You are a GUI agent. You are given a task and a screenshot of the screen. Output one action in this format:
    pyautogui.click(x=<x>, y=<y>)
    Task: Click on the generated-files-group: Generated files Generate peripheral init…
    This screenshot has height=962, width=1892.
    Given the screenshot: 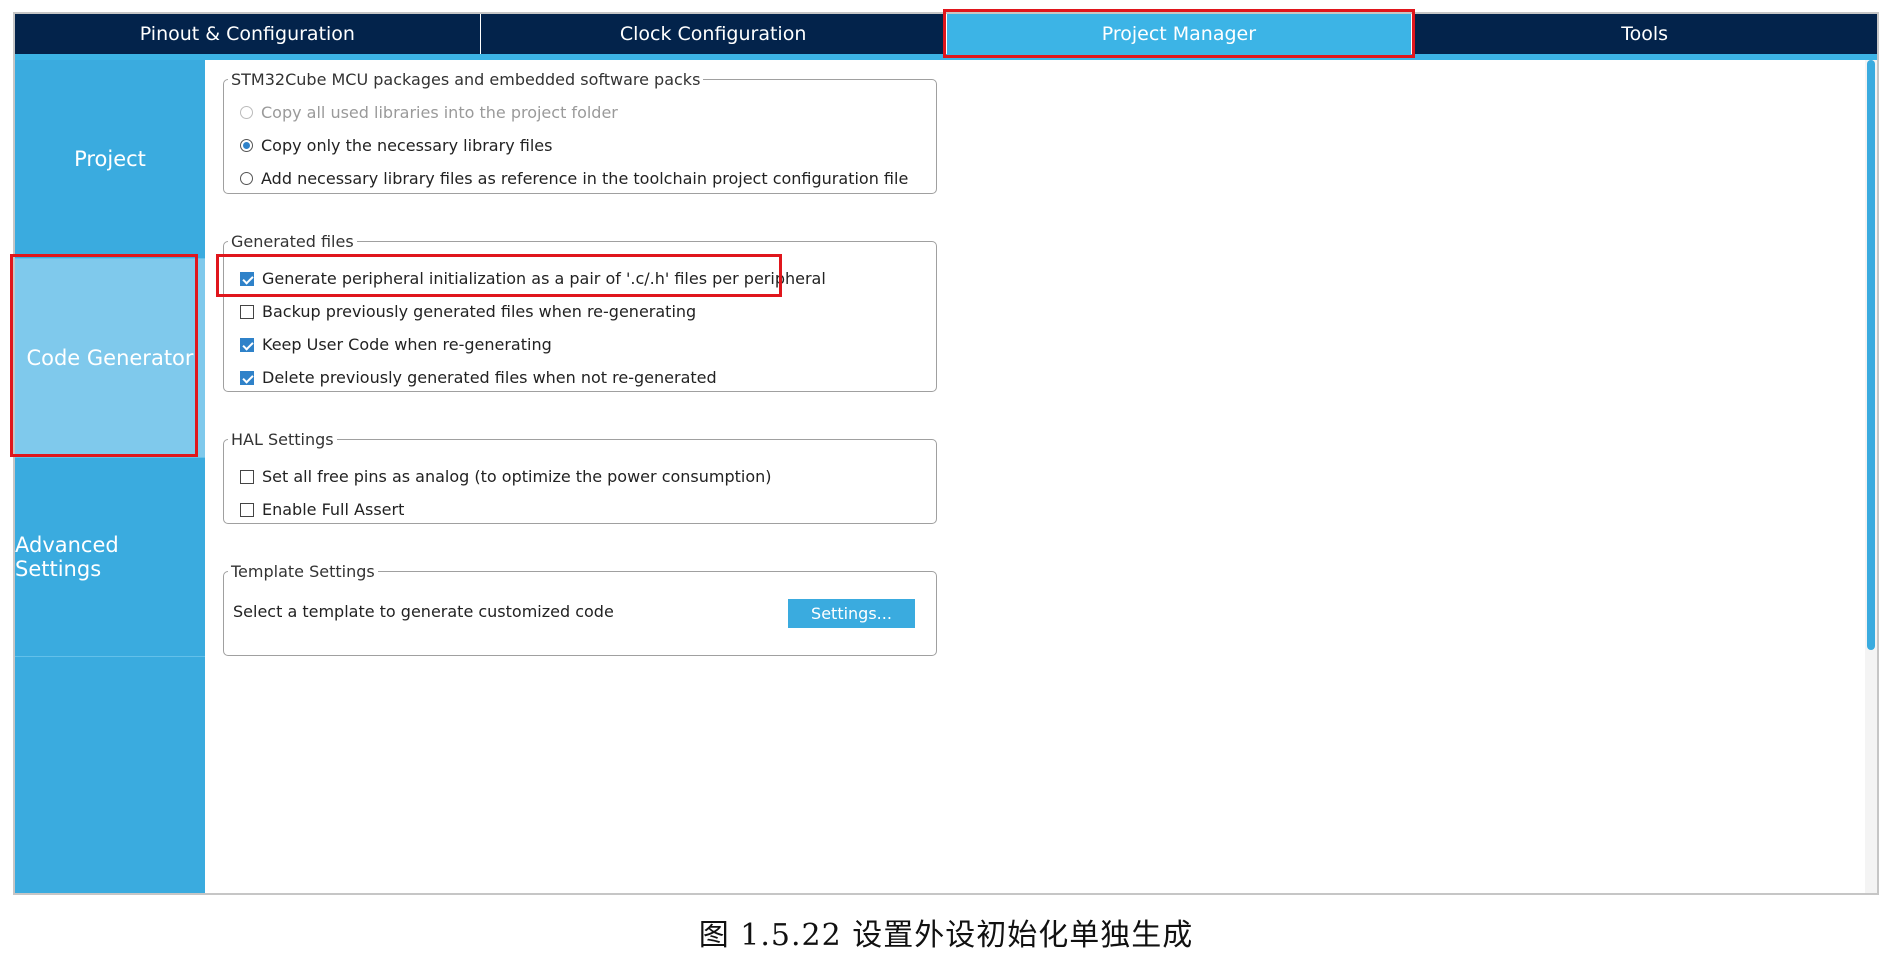 What is the action you would take?
    pyautogui.click(x=580, y=312)
    